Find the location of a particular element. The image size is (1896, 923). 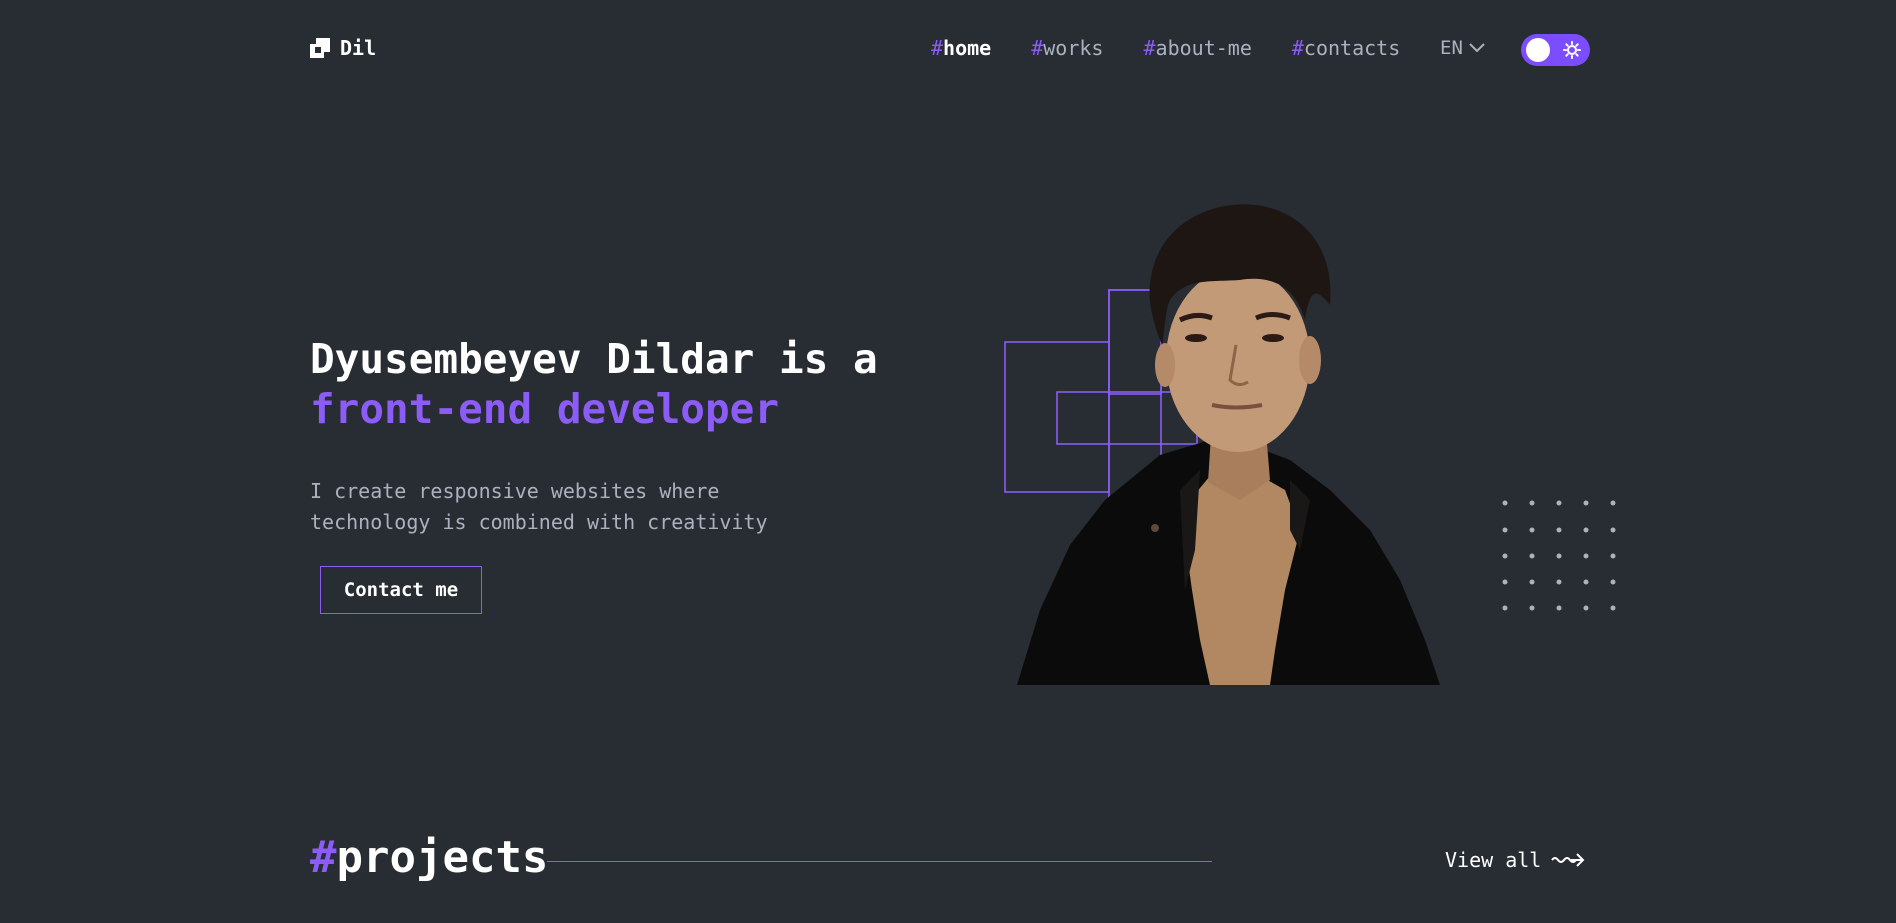

theme-toggle is located at coordinates (1555, 50).